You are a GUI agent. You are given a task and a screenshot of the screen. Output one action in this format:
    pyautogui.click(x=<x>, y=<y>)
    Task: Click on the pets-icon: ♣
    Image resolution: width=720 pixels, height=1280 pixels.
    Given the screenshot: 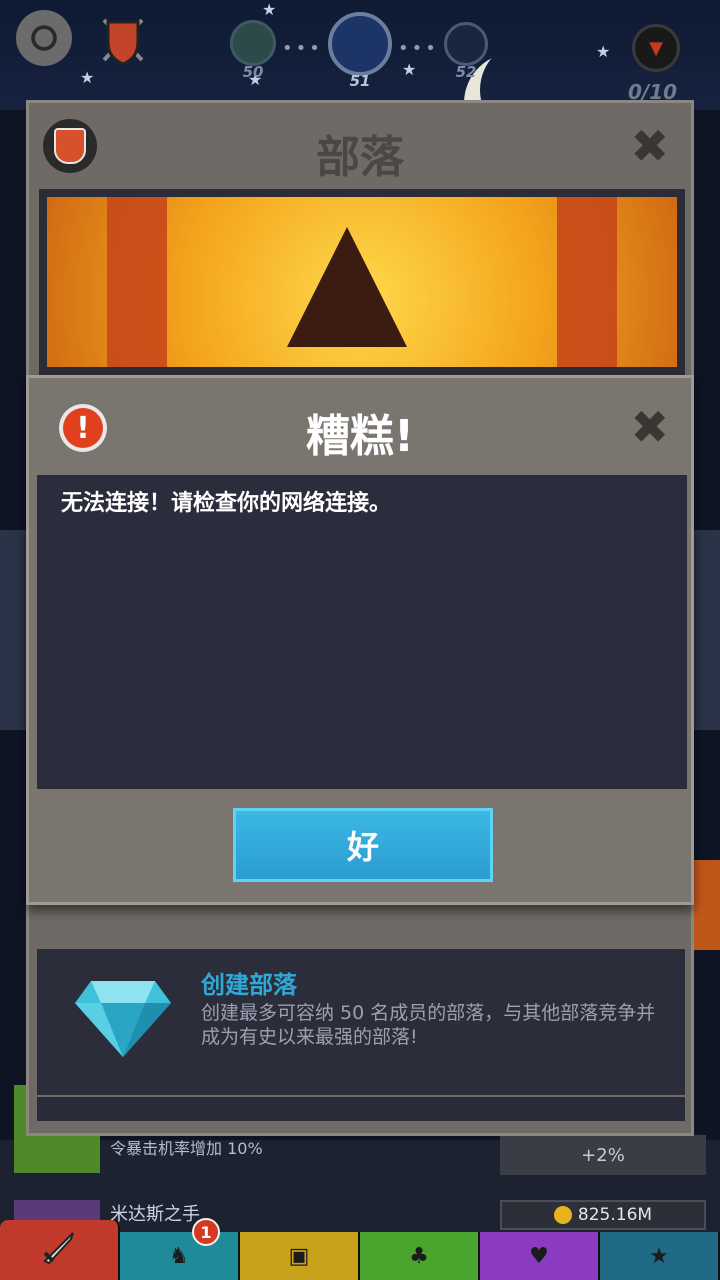 What is the action you would take?
    pyautogui.click(x=419, y=1256)
    